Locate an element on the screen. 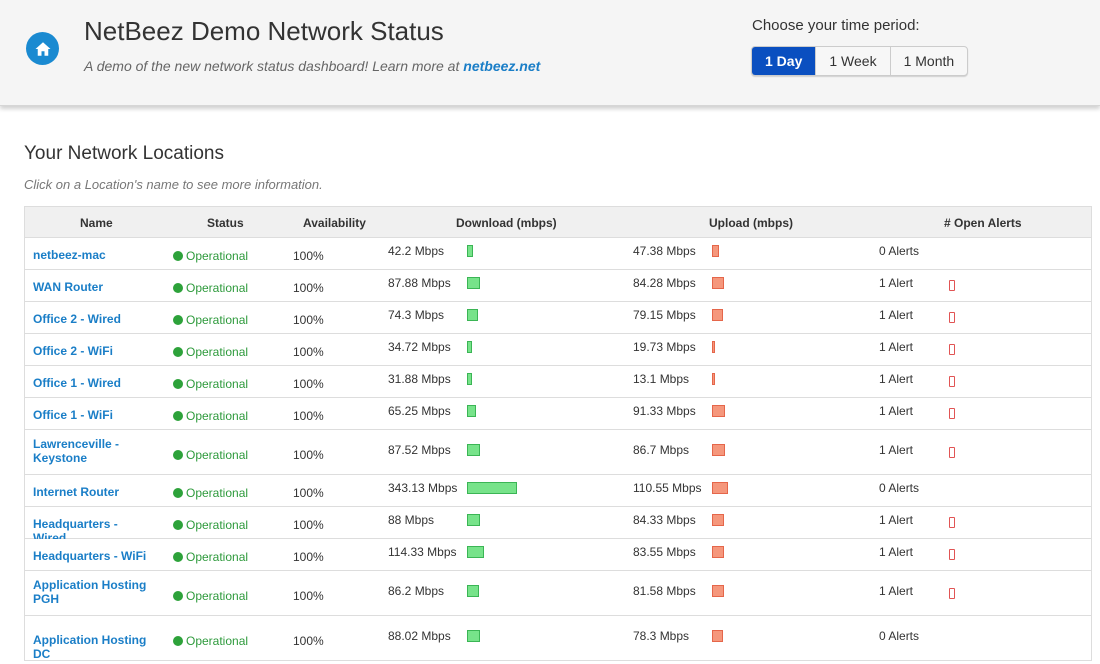 This screenshot has height=664, width=1100. download-value: 74.3 Mbps is located at coordinates (416, 315).